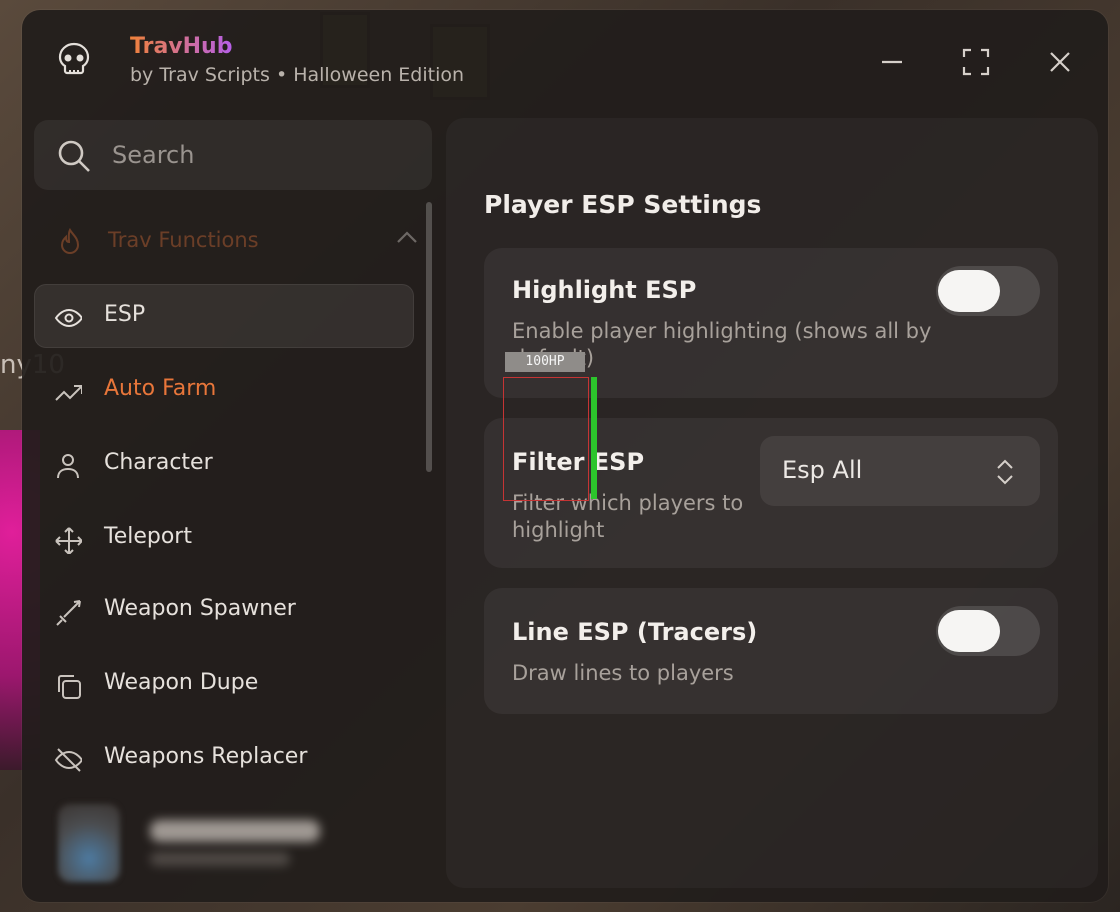 The image size is (1120, 912). I want to click on sidebar-item-character: Character, so click(224, 464).